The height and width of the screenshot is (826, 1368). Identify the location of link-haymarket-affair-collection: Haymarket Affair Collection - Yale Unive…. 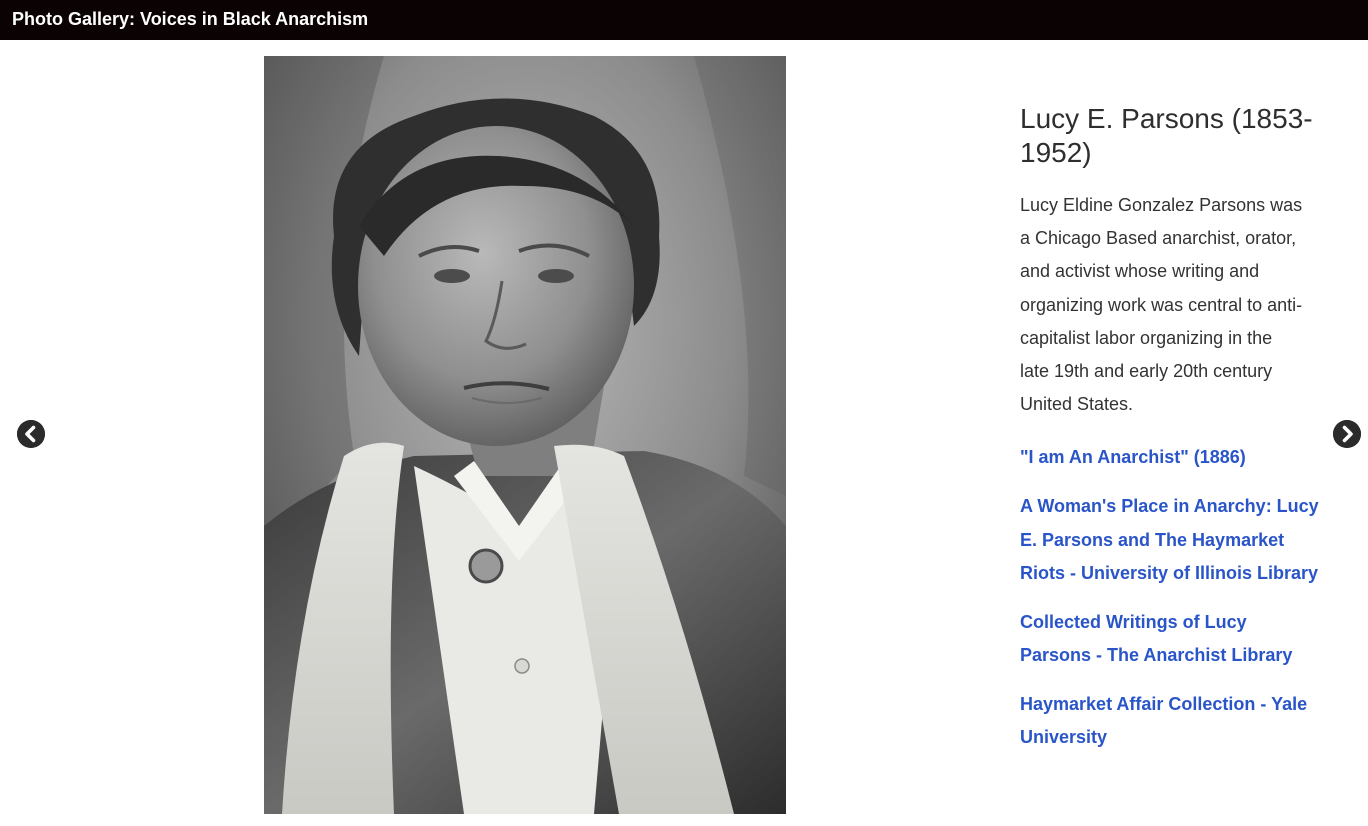
(1170, 721).